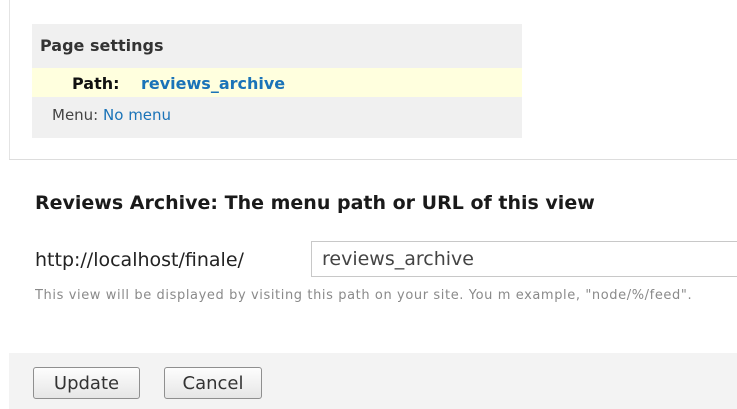  What do you see at coordinates (139, 260) in the screenshot?
I see `url-prefix: http://localhost/finale/` at bounding box center [139, 260].